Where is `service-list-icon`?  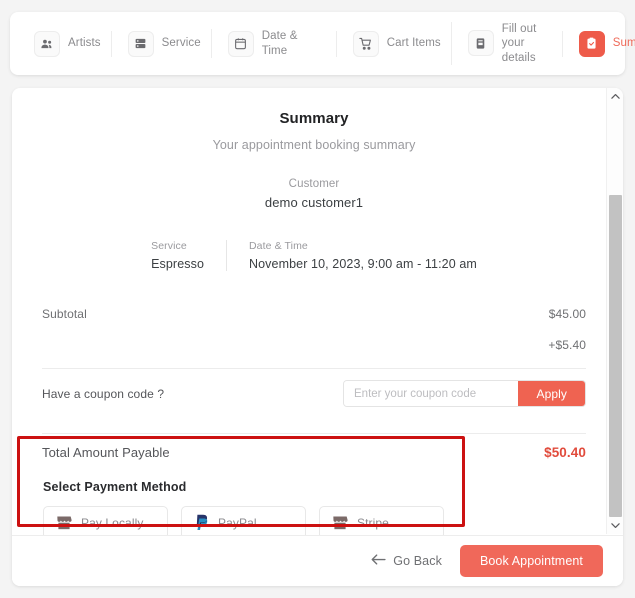 service-list-icon is located at coordinates (140, 43).